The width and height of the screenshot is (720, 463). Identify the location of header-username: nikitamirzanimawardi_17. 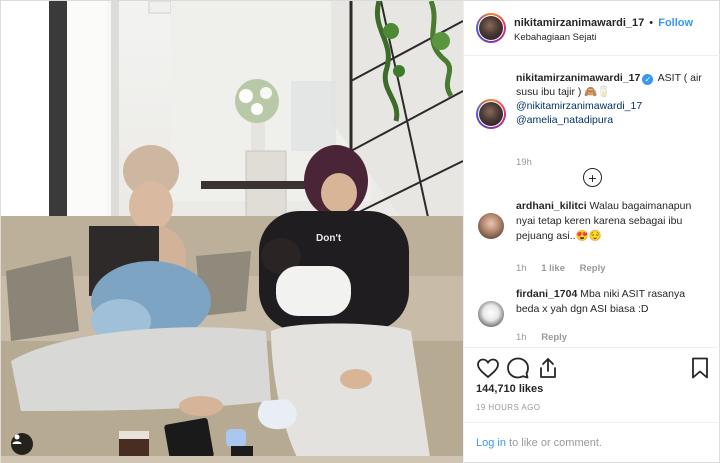
(579, 23).